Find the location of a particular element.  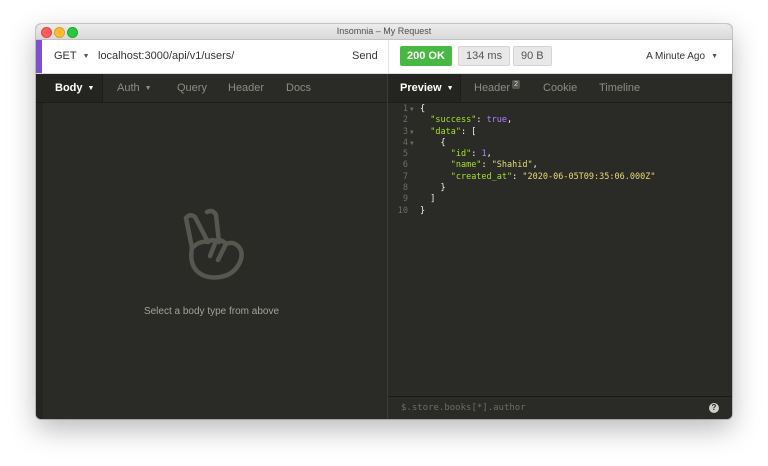

code-line: 2 "success": true, is located at coordinates (560, 120).